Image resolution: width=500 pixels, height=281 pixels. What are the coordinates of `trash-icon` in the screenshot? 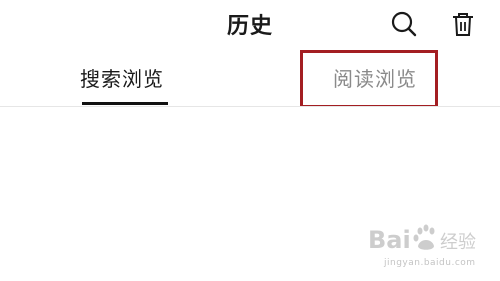 It's located at (463, 24).